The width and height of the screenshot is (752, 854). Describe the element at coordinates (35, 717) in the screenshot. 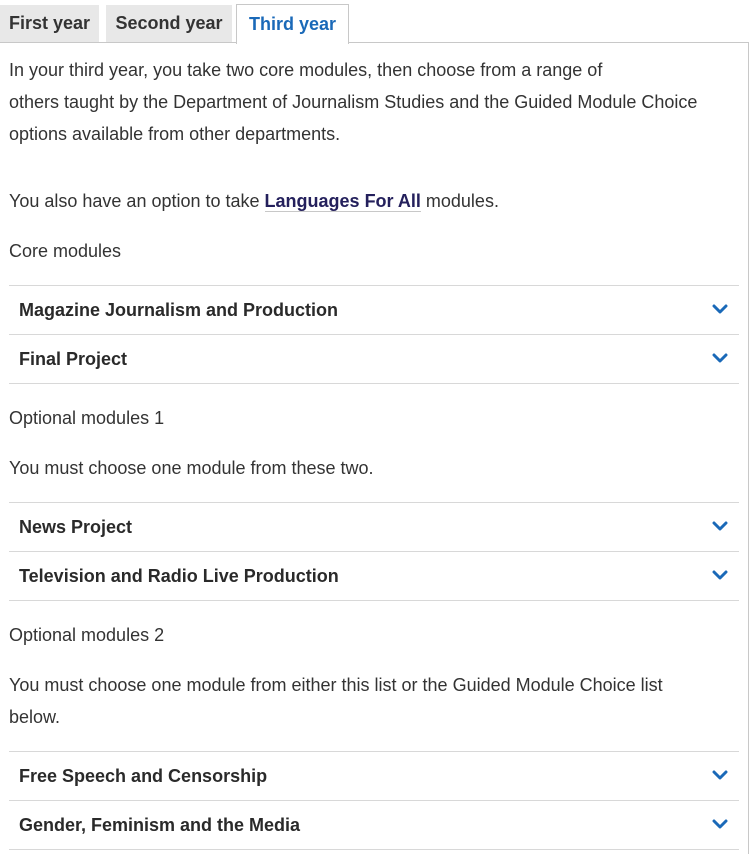

I see `instruction-line-2: below.` at that location.